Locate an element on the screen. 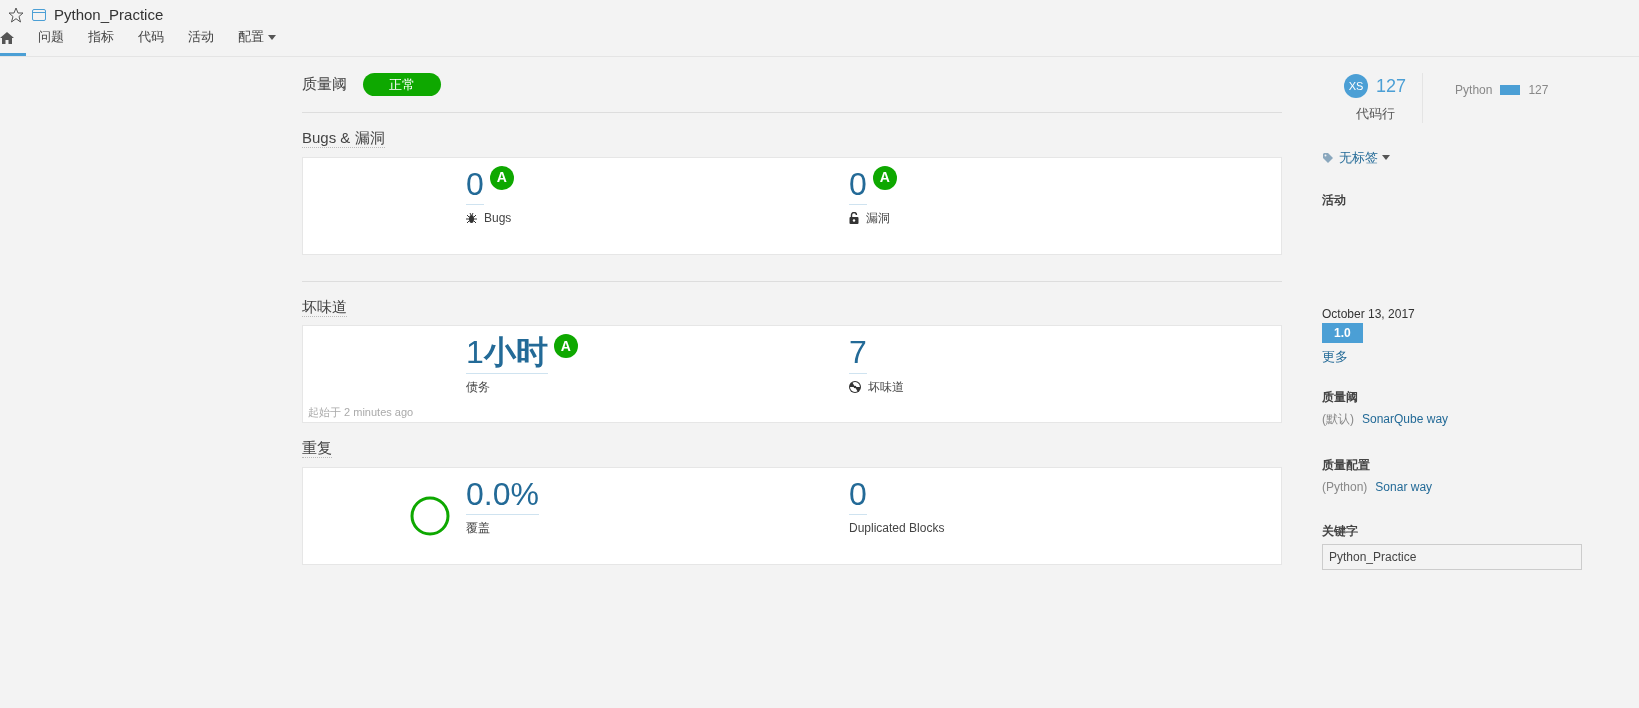 The height and width of the screenshot is (708, 1639). sidebar-heading: 关键字 is located at coordinates (1340, 531).